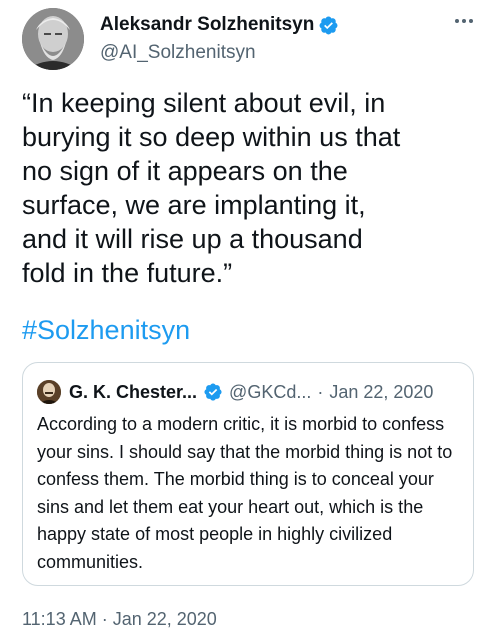 This screenshot has height=640, width=496. I want to click on author-avatar, so click(53, 39).